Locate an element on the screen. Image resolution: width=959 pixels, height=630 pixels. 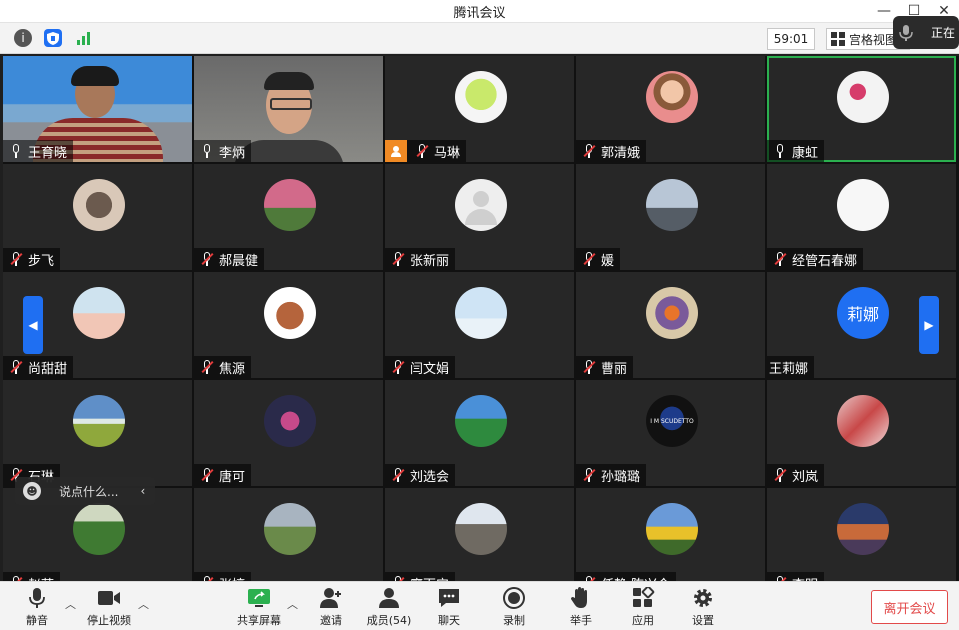
participant-name: 郭清娥 is located at coordinates (621, 153).